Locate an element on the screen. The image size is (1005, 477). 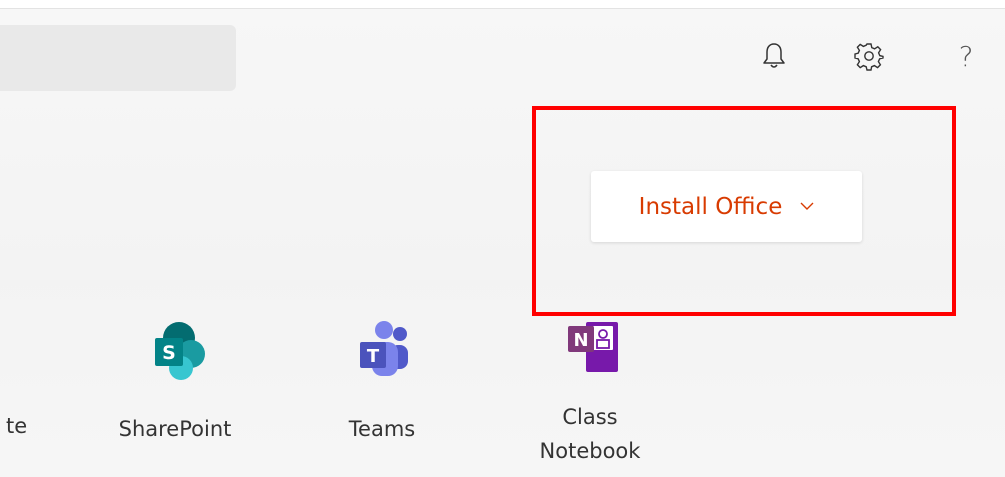
notifications-button is located at coordinates (774, 56).